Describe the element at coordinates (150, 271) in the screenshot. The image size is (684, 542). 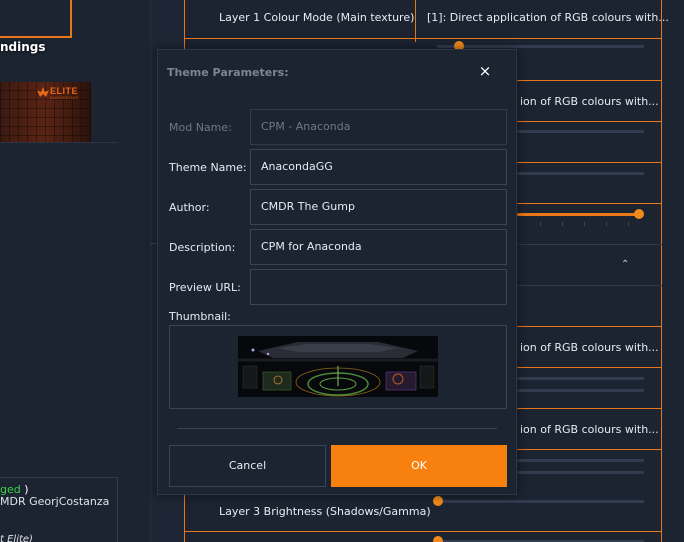
I see `middle-divider` at that location.